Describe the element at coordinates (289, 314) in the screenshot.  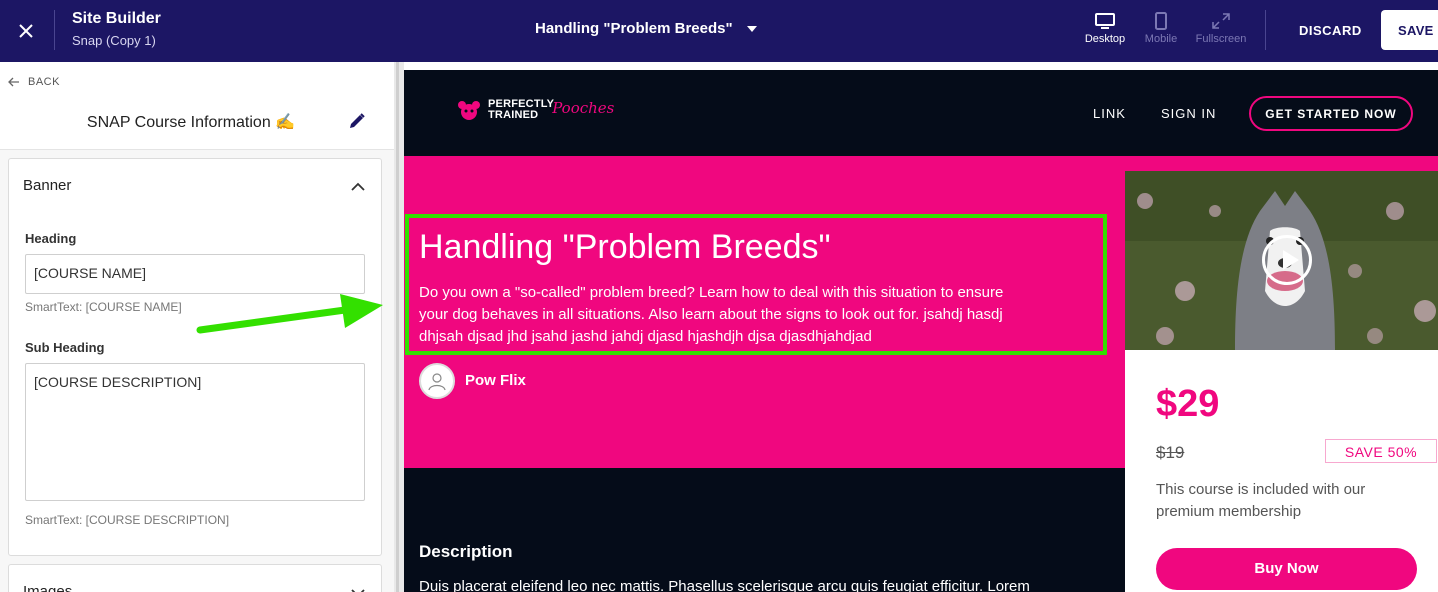
I see `annotation-arrow` at that location.